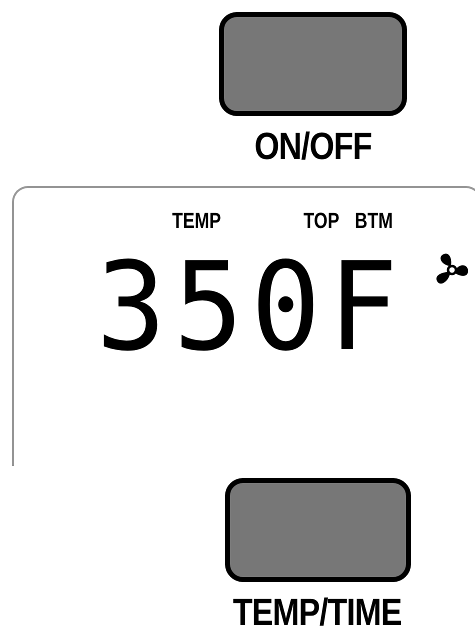  Describe the element at coordinates (313, 147) in the screenshot. I see `button-label: ON/OFF` at that location.